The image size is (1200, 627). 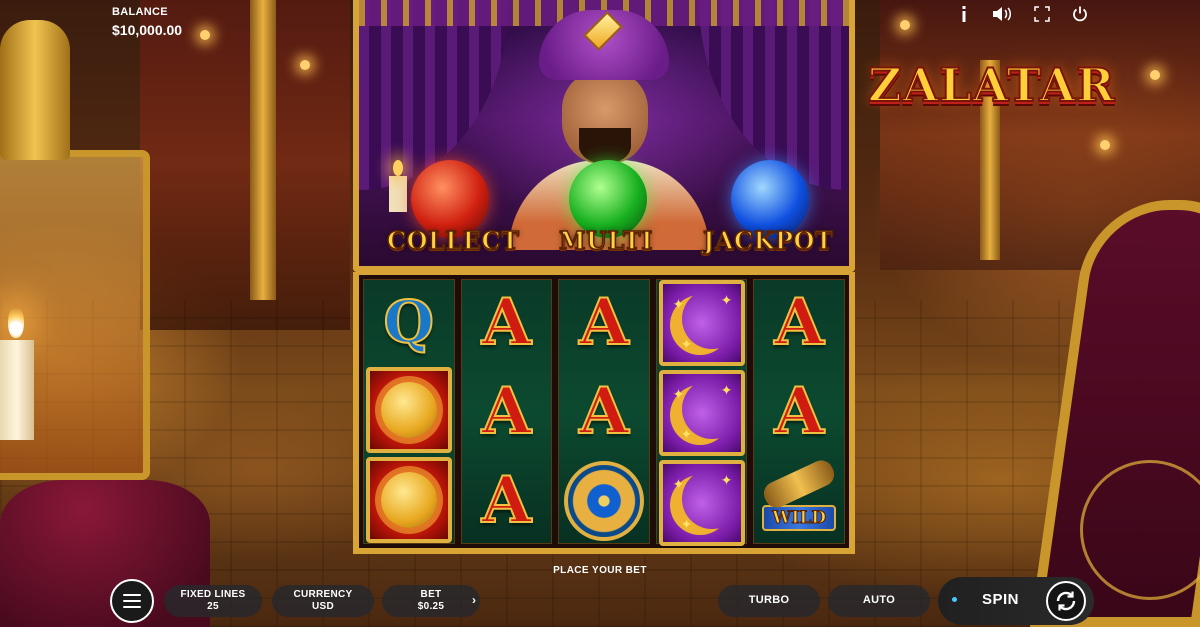 I want to click on auto-button: AUTO, so click(x=879, y=601).